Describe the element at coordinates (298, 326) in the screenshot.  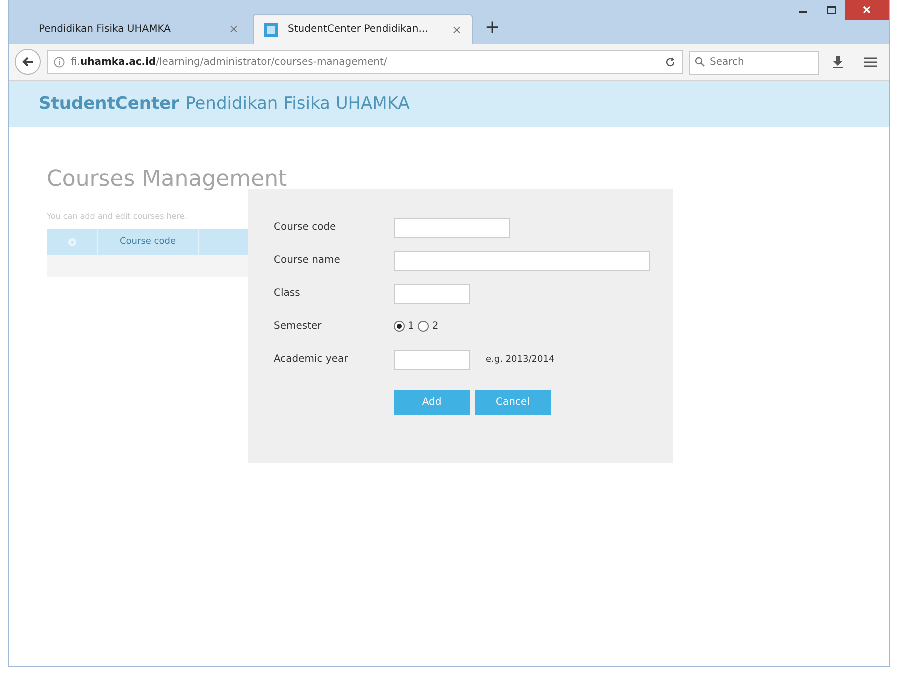
I see `field-label: Semester` at that location.